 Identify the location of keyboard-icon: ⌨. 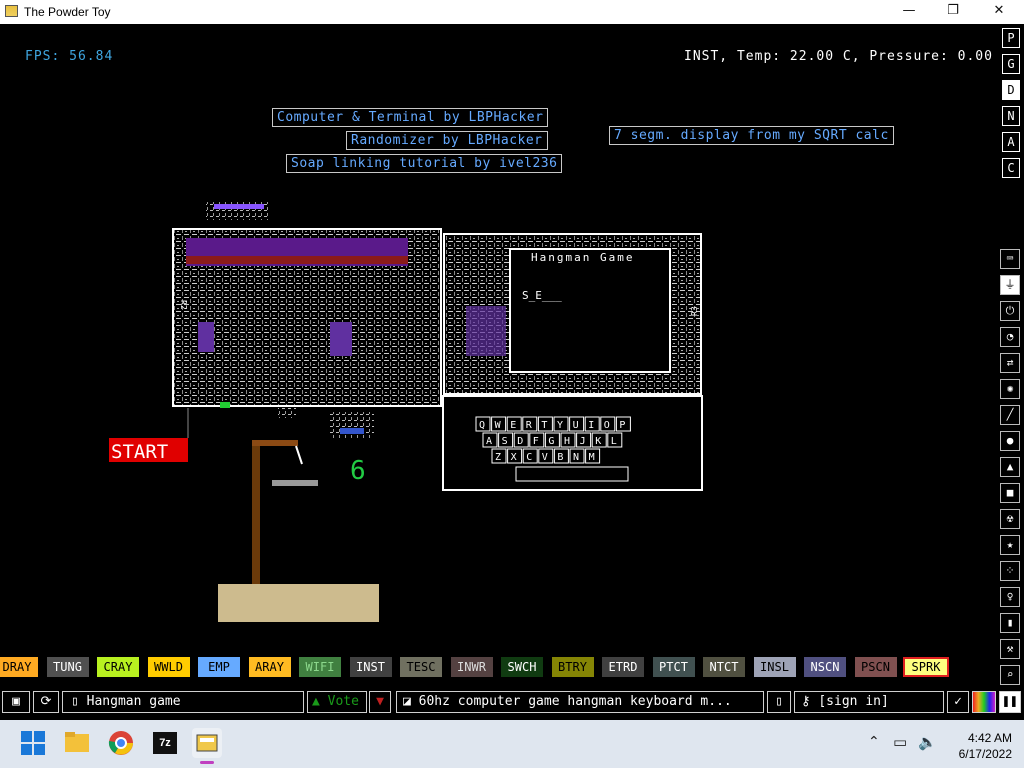
(1010, 259).